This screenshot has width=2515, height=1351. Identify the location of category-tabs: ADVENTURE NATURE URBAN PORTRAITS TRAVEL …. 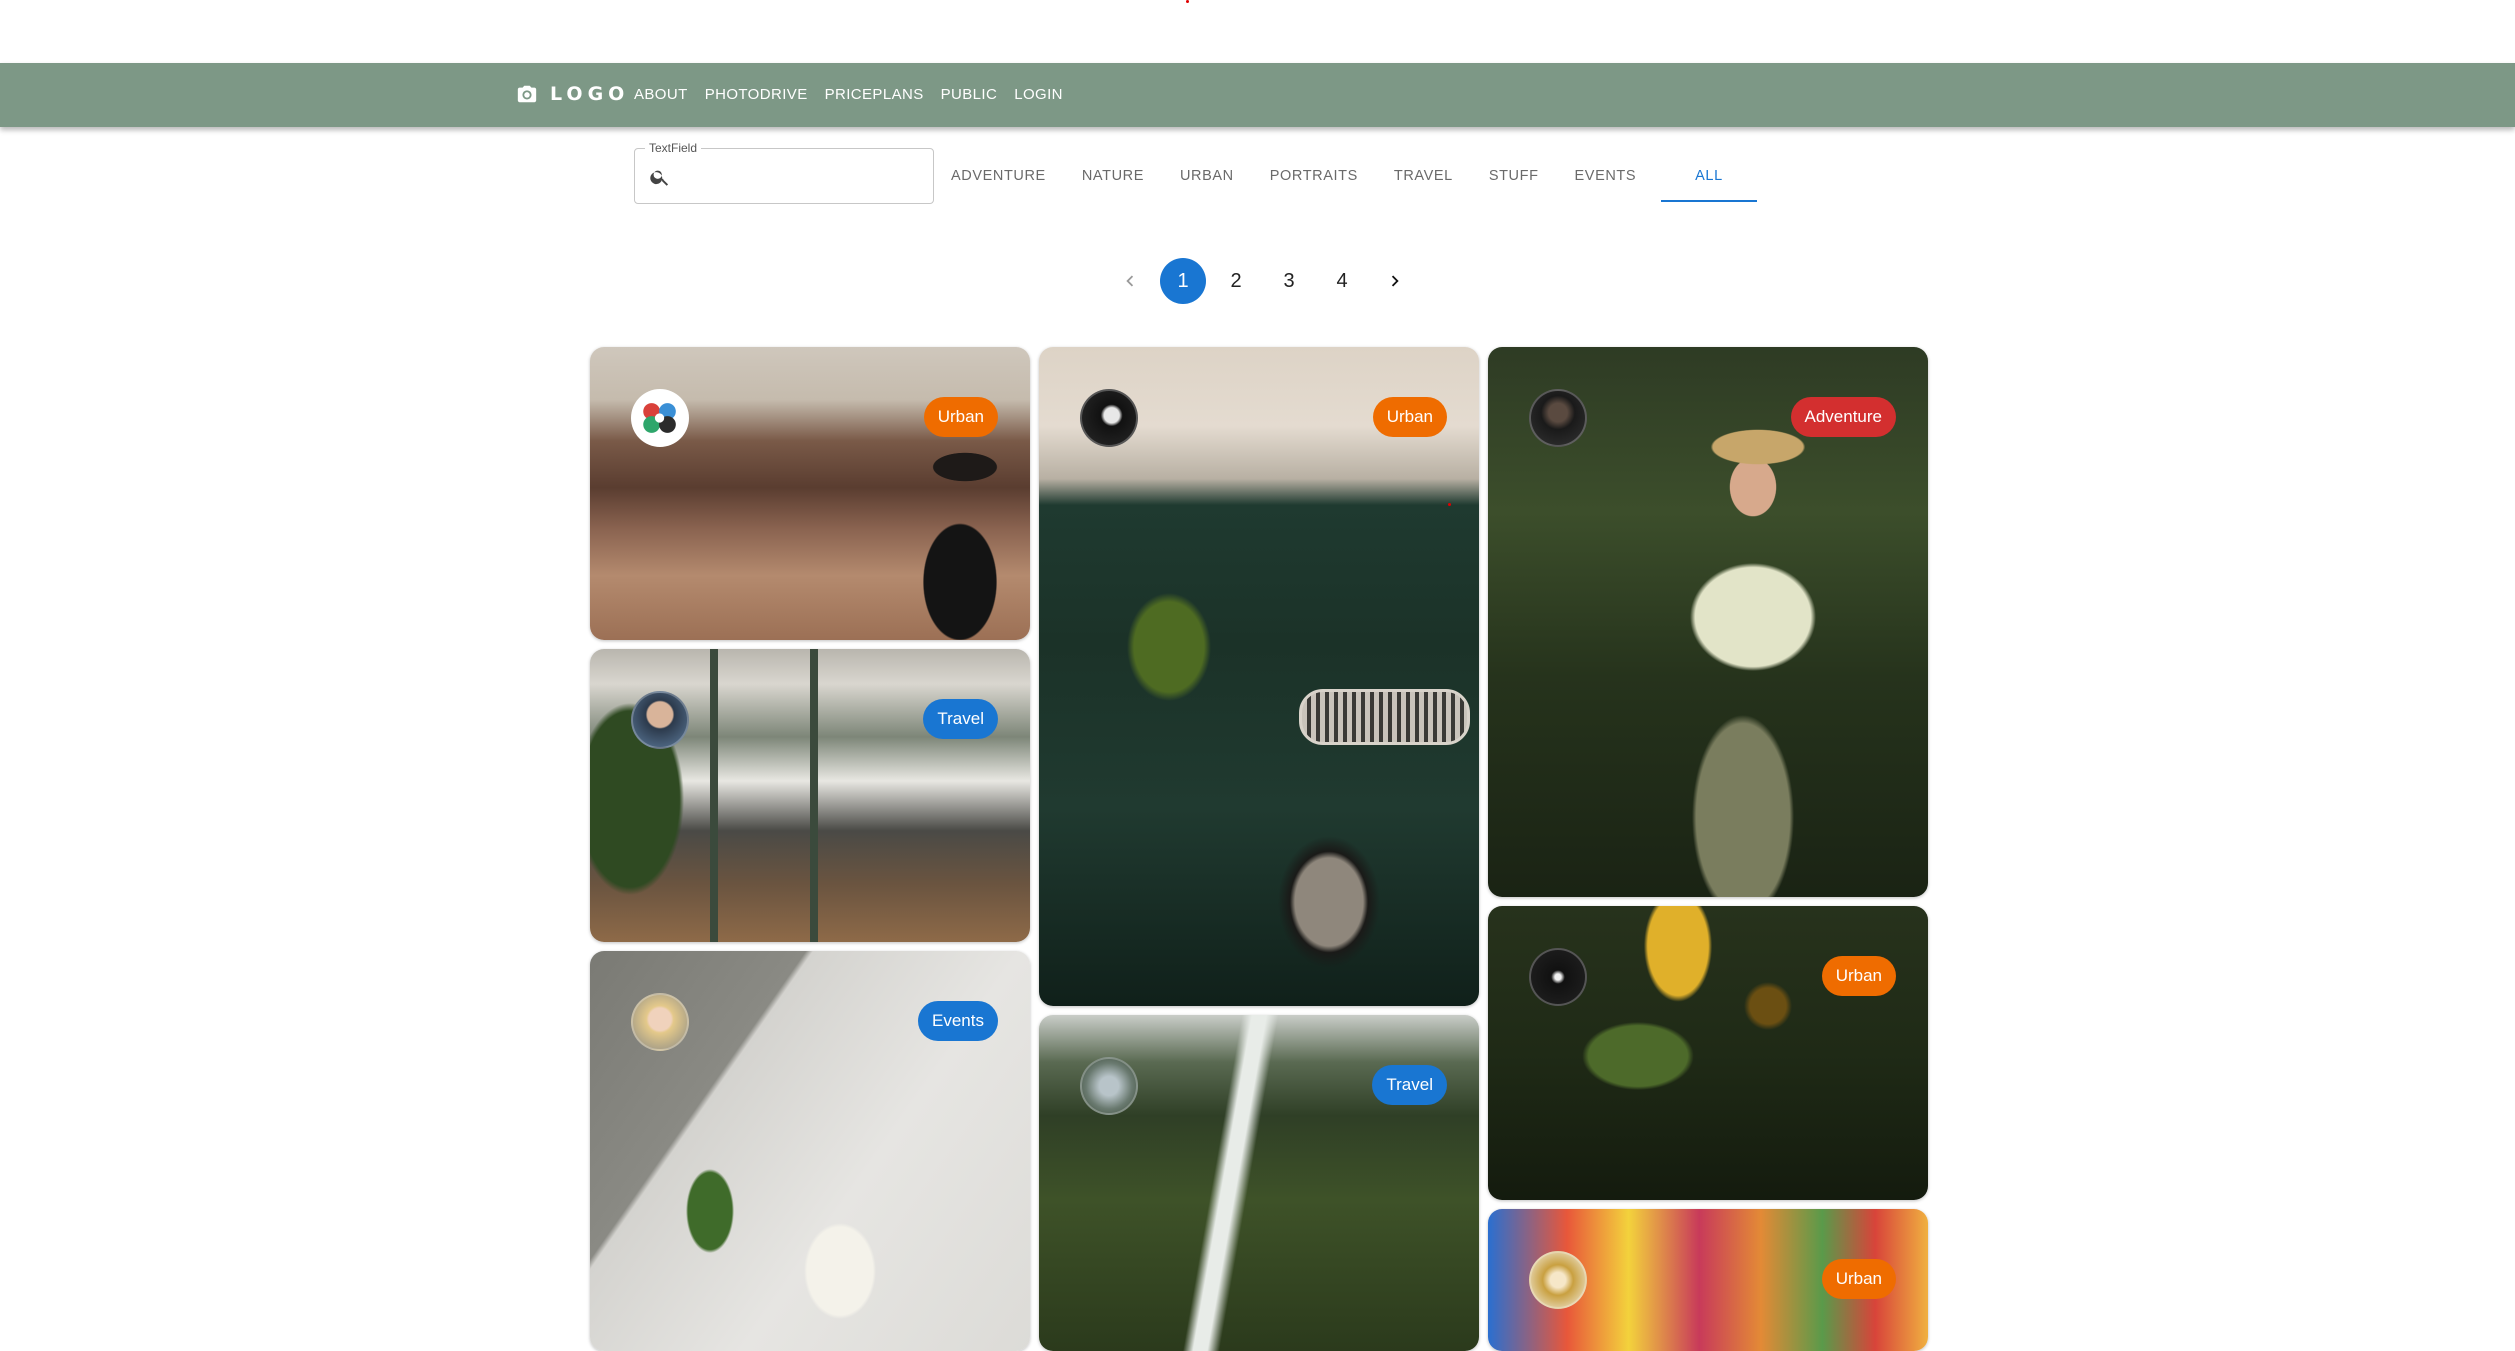
(1355, 176).